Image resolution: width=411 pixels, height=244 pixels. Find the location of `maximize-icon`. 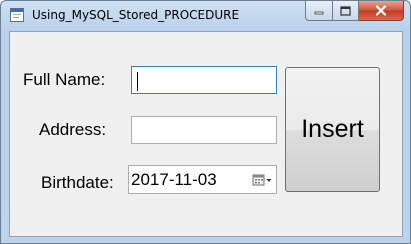

maximize-icon is located at coordinates (345, 10).